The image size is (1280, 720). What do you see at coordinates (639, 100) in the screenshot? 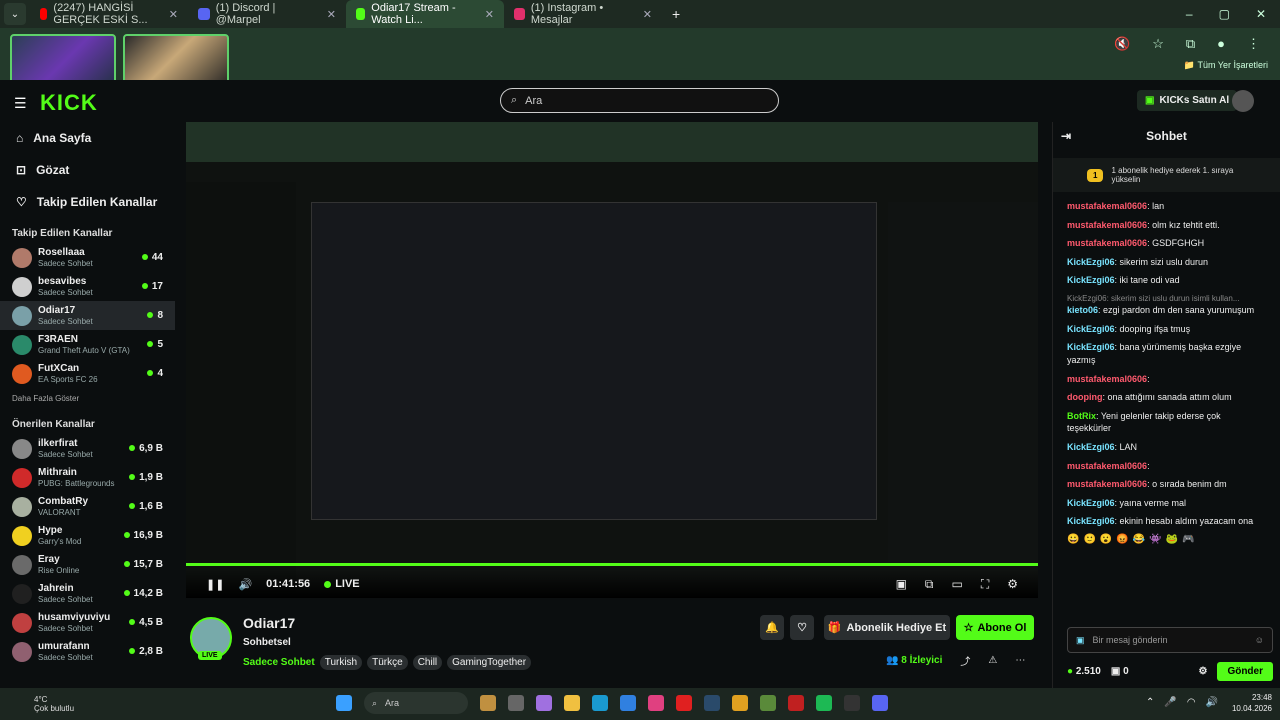
I see `search-input: ⌕ Ara` at bounding box center [639, 100].